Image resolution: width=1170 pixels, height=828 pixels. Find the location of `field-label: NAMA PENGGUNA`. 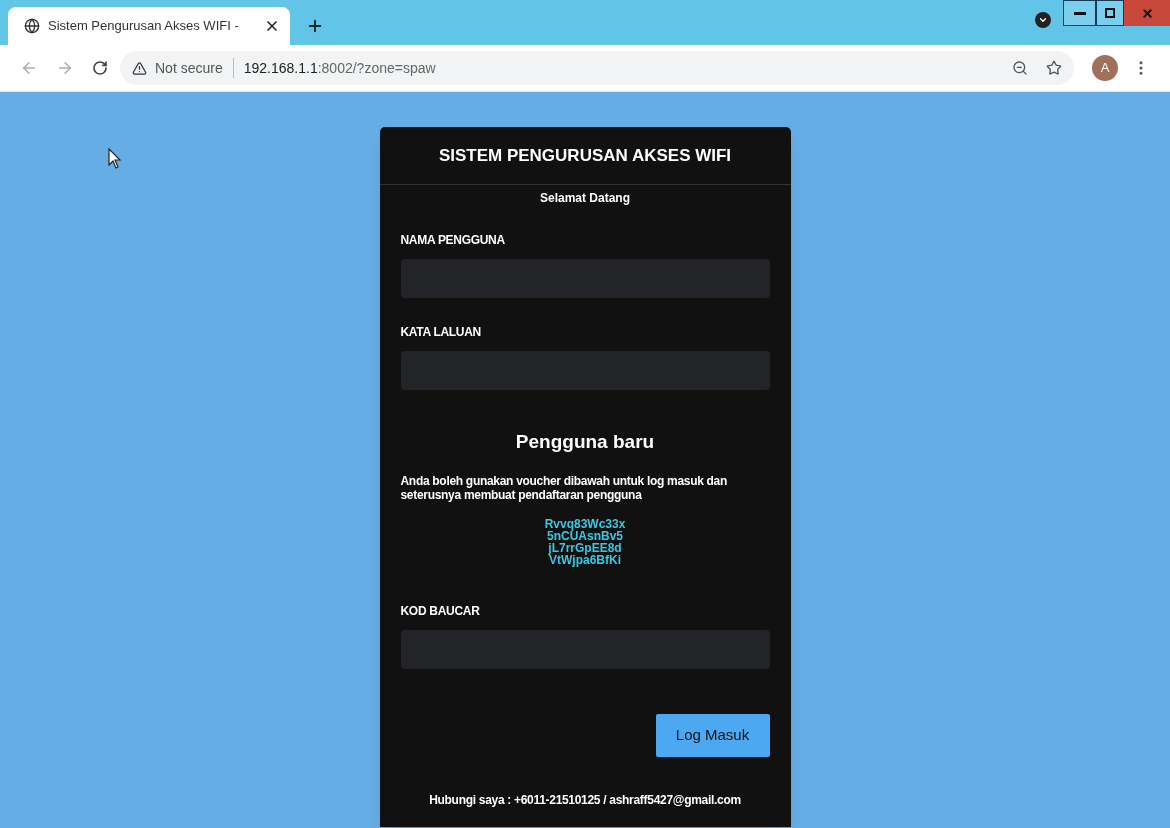

field-label: NAMA PENGGUNA is located at coordinates (453, 240).